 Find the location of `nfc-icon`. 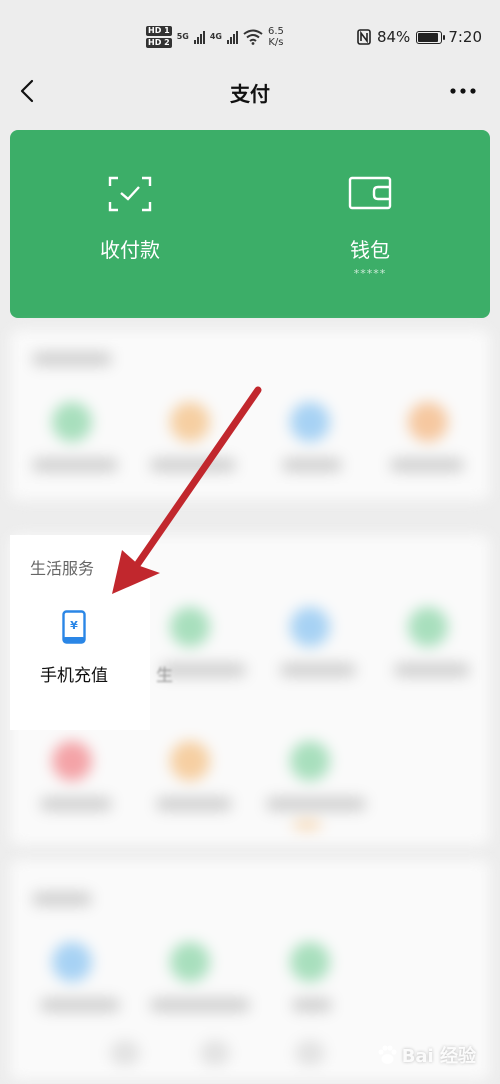

nfc-icon is located at coordinates (364, 37).